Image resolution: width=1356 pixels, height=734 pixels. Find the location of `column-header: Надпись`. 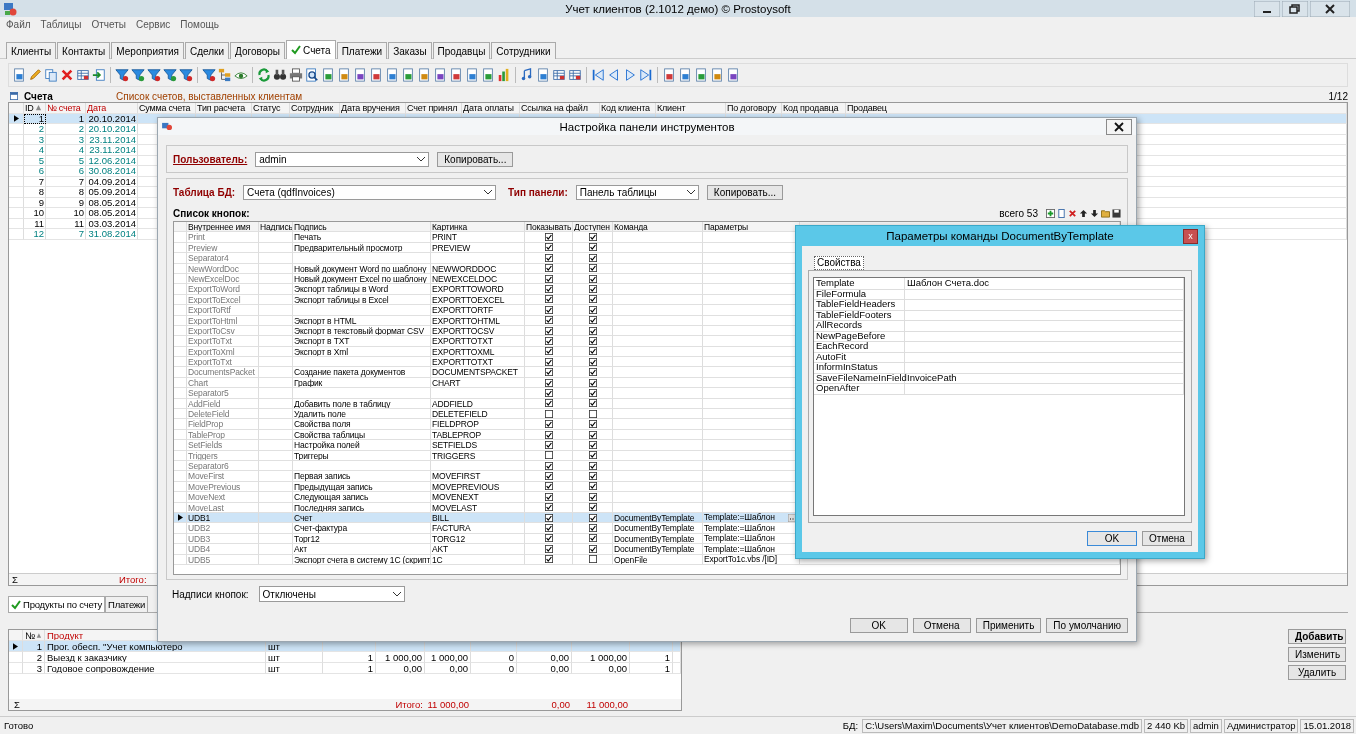

column-header: Надпись is located at coordinates (276, 227).